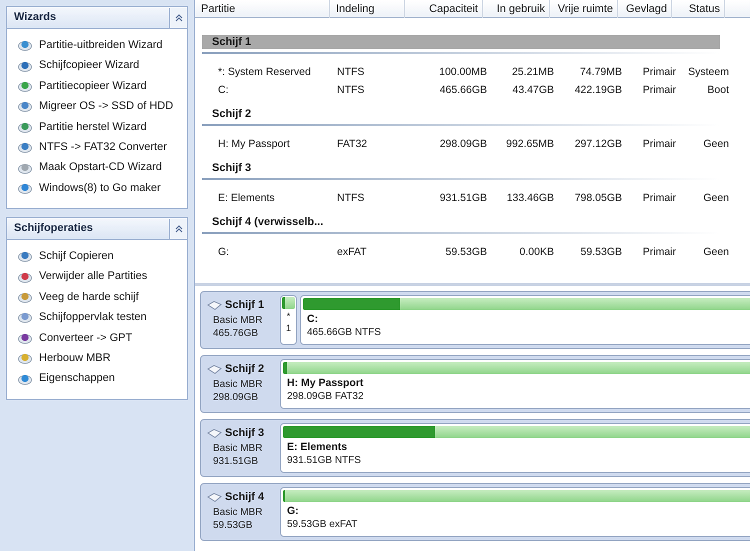 This screenshot has width=750, height=551. What do you see at coordinates (97, 147) in the screenshot?
I see `sidebar-item: NTFS -> FAT32 Converter` at bounding box center [97, 147].